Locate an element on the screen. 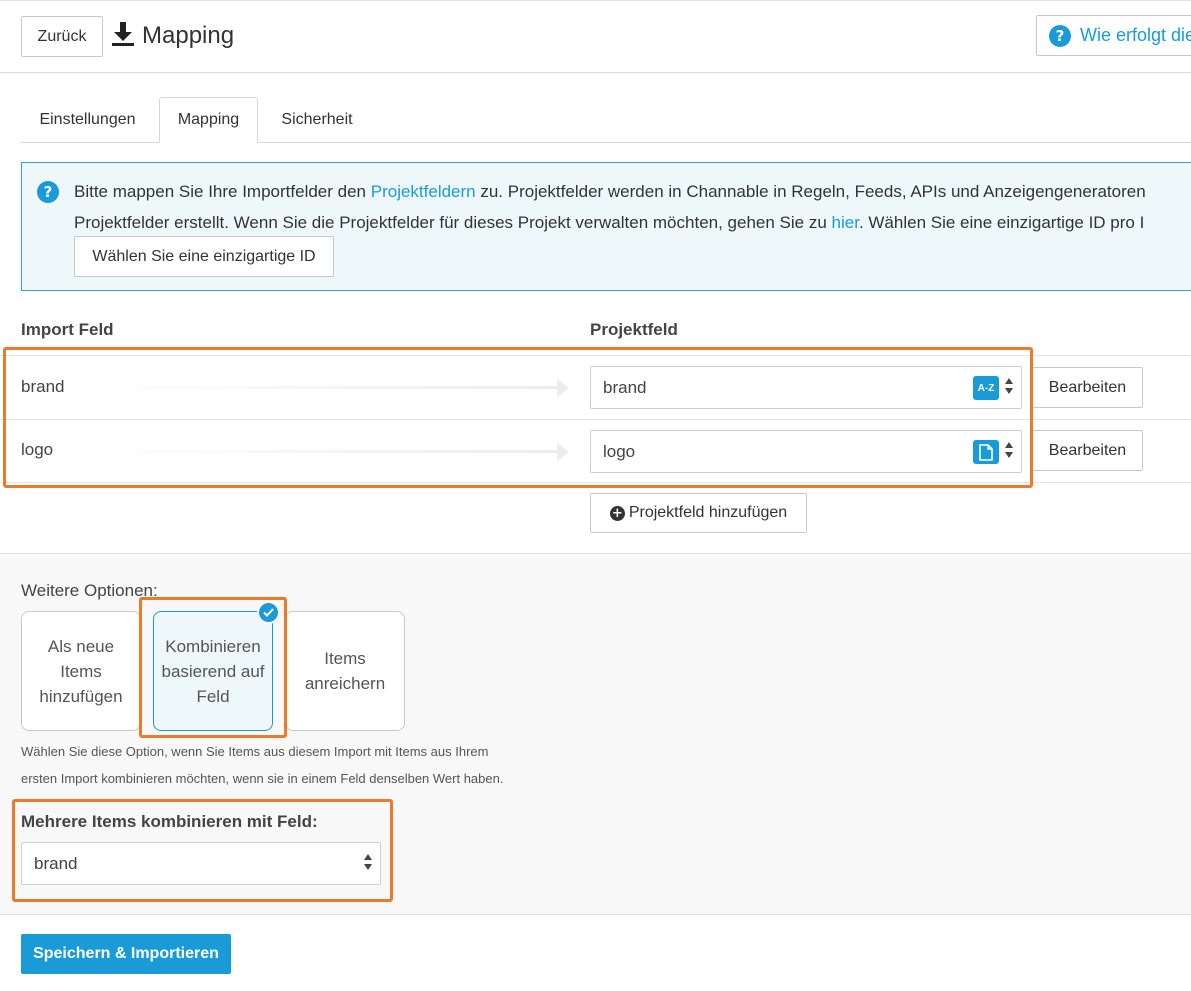  column-header-project: Projektfeld is located at coordinates (634, 329).